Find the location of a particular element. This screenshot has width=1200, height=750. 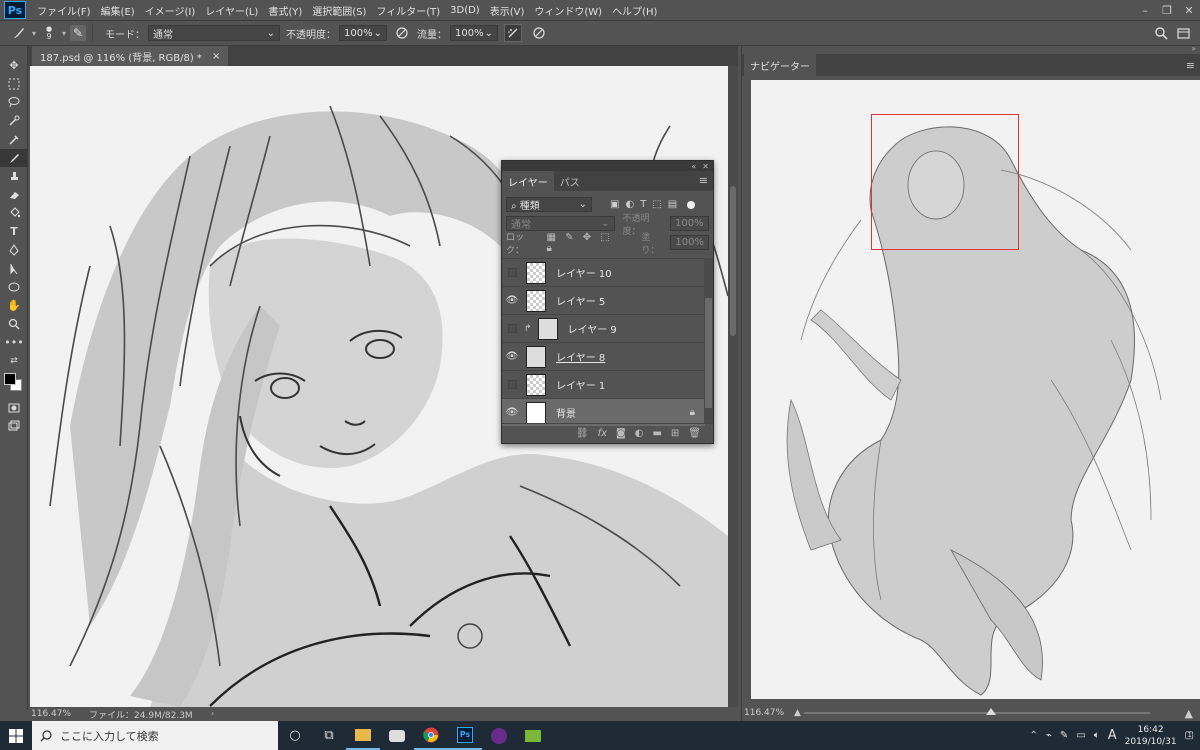

lock-artboard-icon: ⬚ is located at coordinates (604, 237).